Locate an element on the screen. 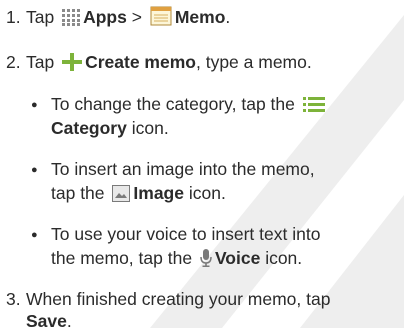 The height and width of the screenshot is (332, 404). voice-label: Voice is located at coordinates (237, 258).